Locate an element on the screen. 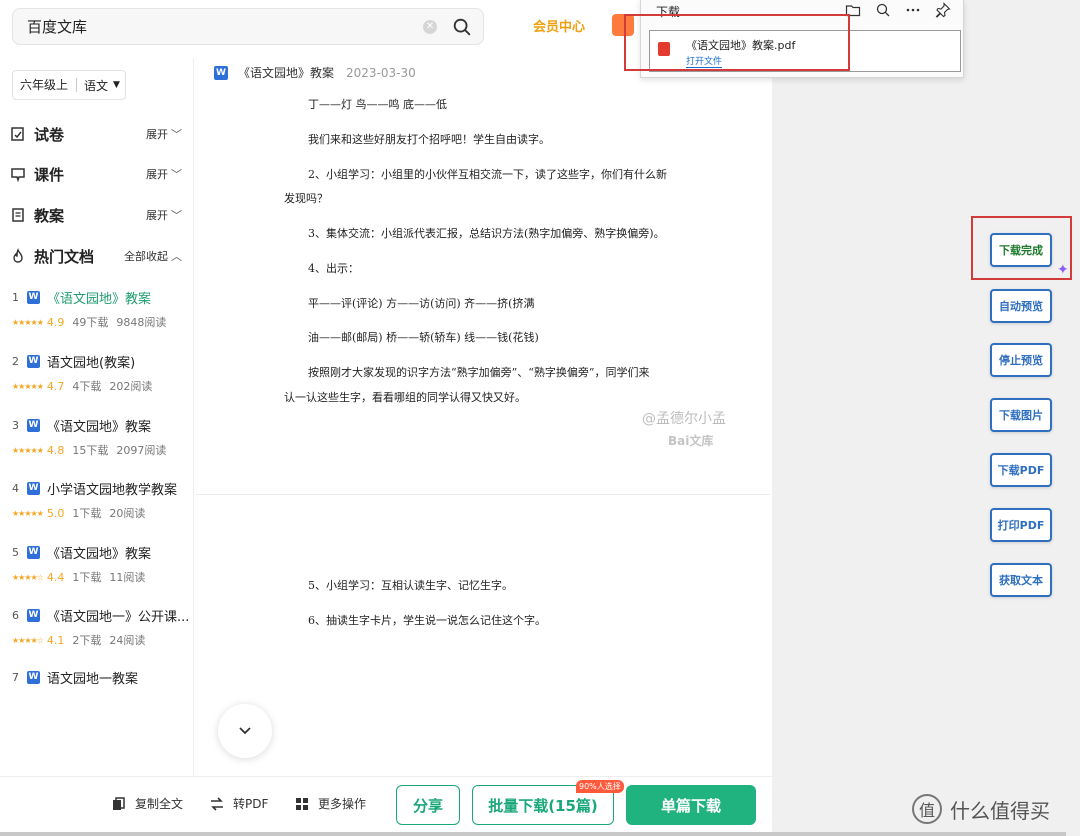 The width and height of the screenshot is (1080, 836). grid-icon is located at coordinates (302, 803).